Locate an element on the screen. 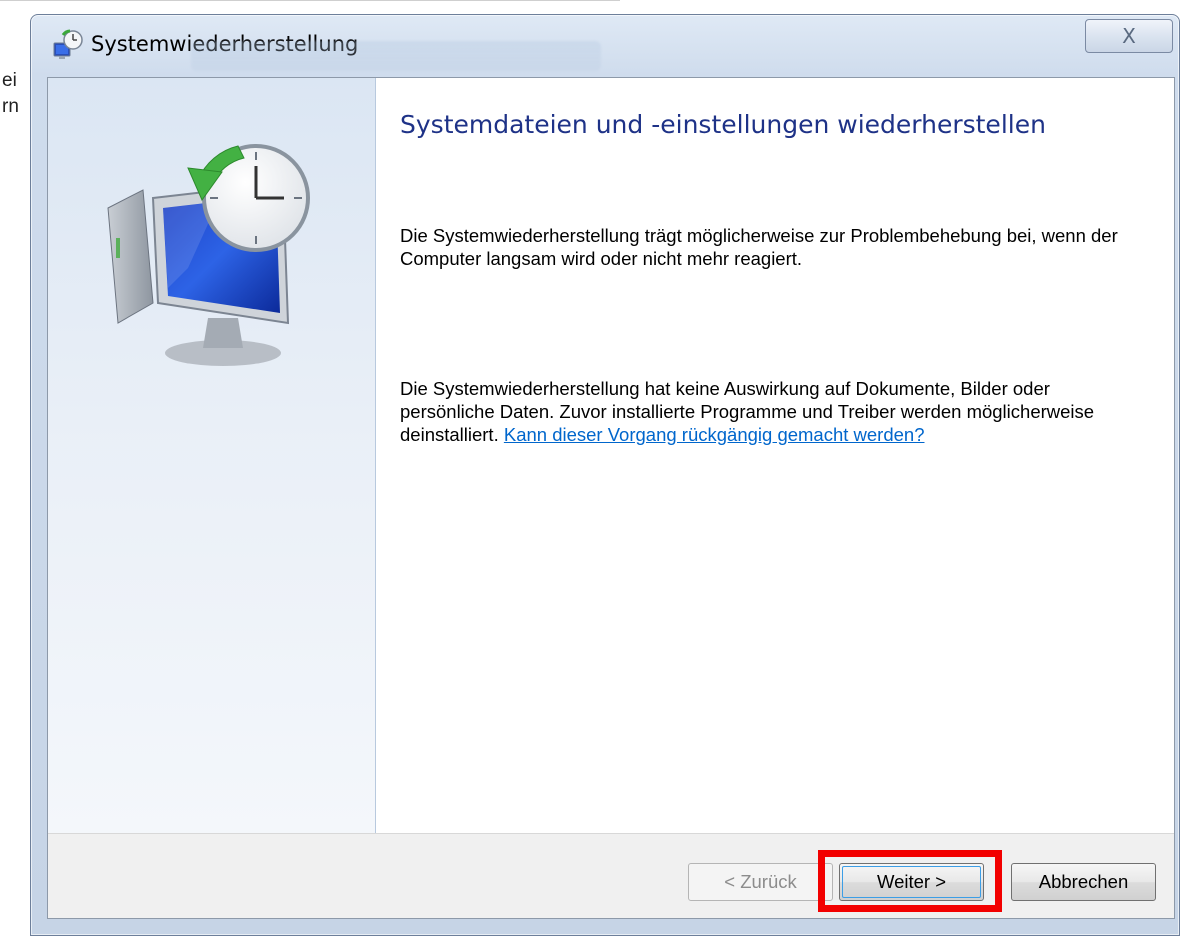 This screenshot has width=1184, height=939. next-button: Weiter > is located at coordinates (911, 882).